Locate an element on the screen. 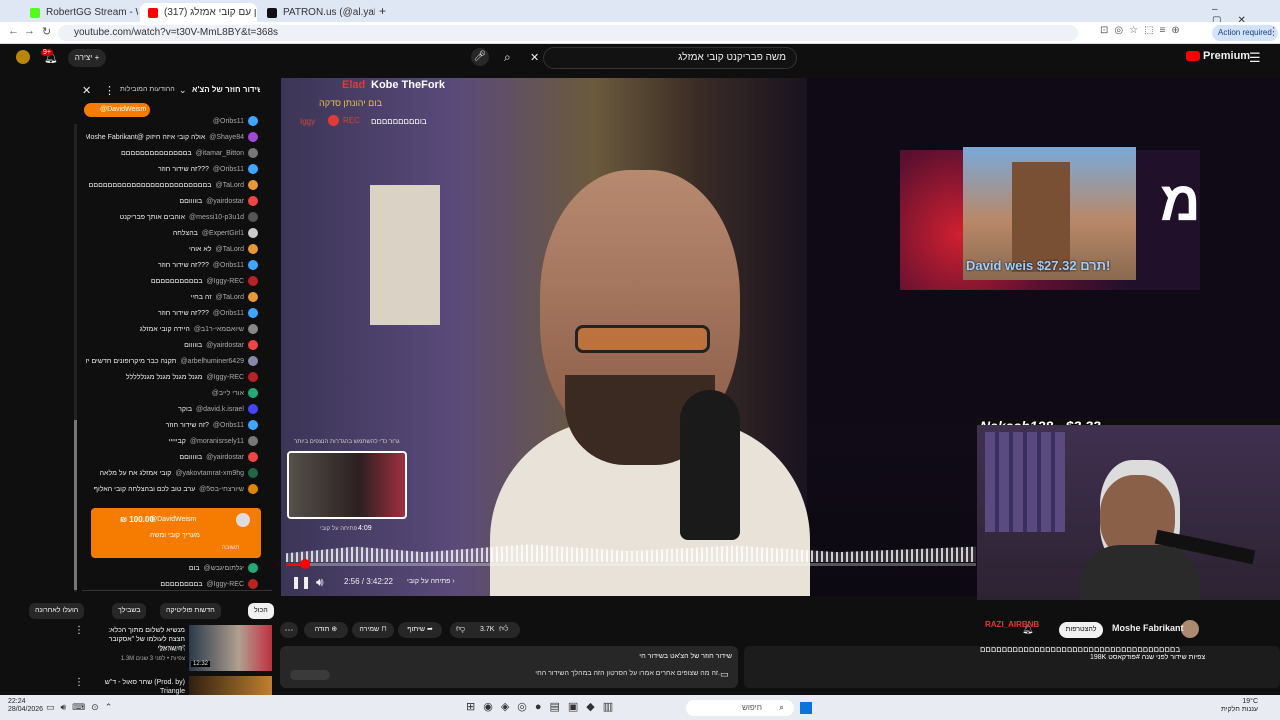  taskbar-search: חיפוש is located at coordinates (740, 708).